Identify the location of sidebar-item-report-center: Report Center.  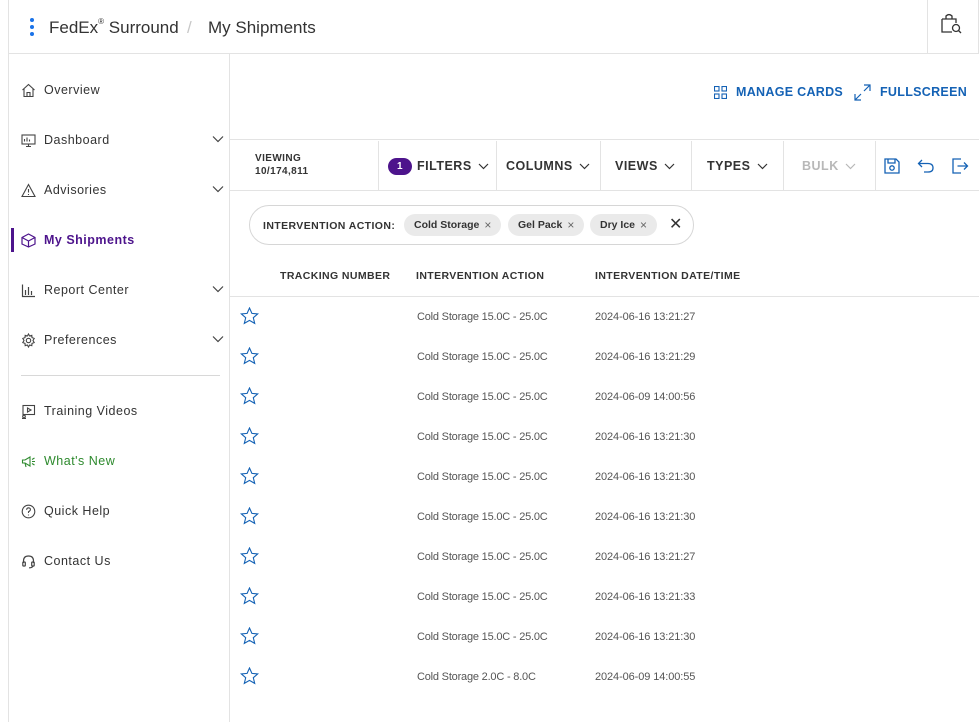
(119, 290).